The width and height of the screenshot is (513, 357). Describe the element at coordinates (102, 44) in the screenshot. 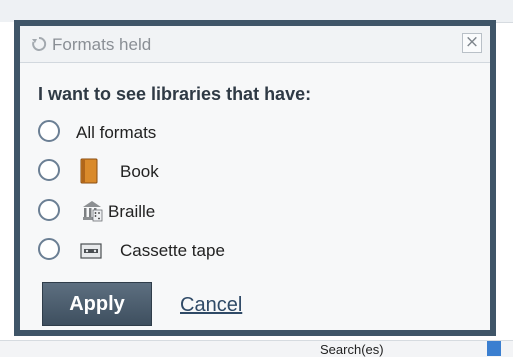

I see `dialog-title: Formats held` at that location.